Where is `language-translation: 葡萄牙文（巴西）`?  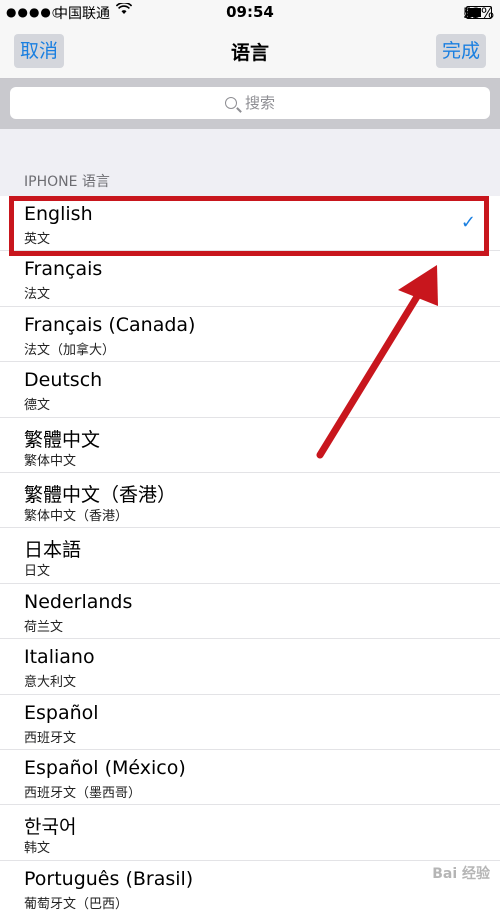 language-translation: 葡萄牙文（巴西） is located at coordinates (76, 904).